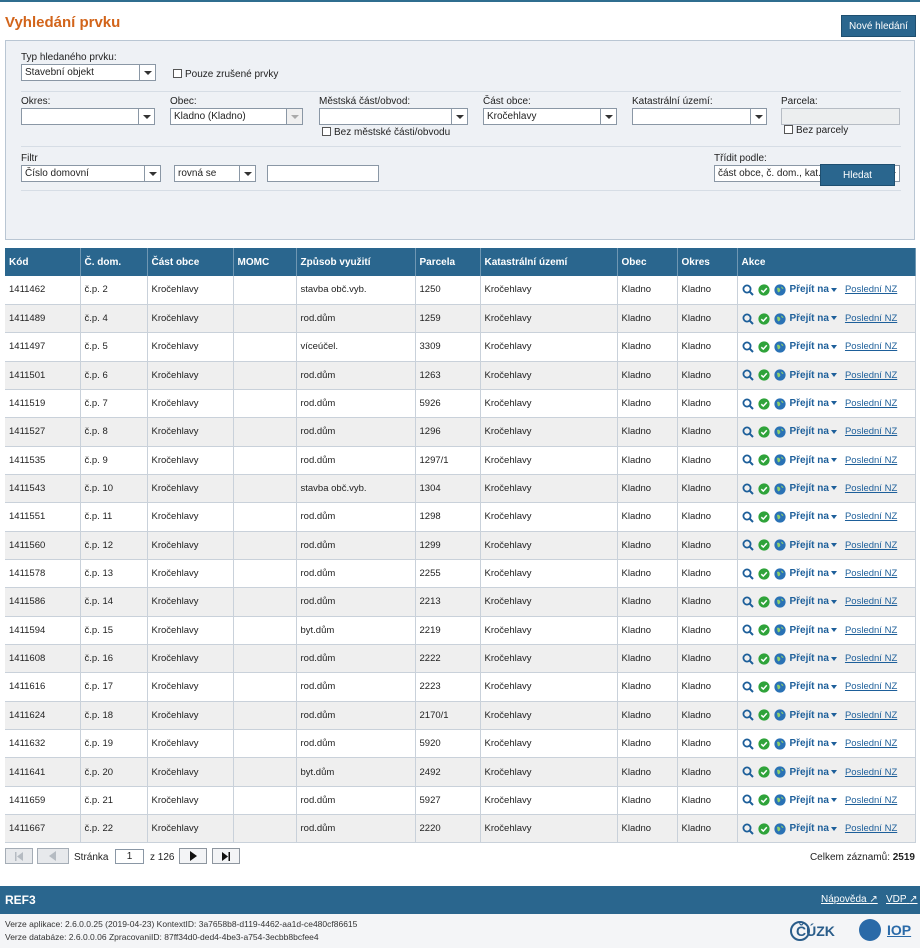 The width and height of the screenshot is (920, 948). What do you see at coordinates (849, 899) in the screenshot?
I see `help-link: Nápověda ↗` at bounding box center [849, 899].